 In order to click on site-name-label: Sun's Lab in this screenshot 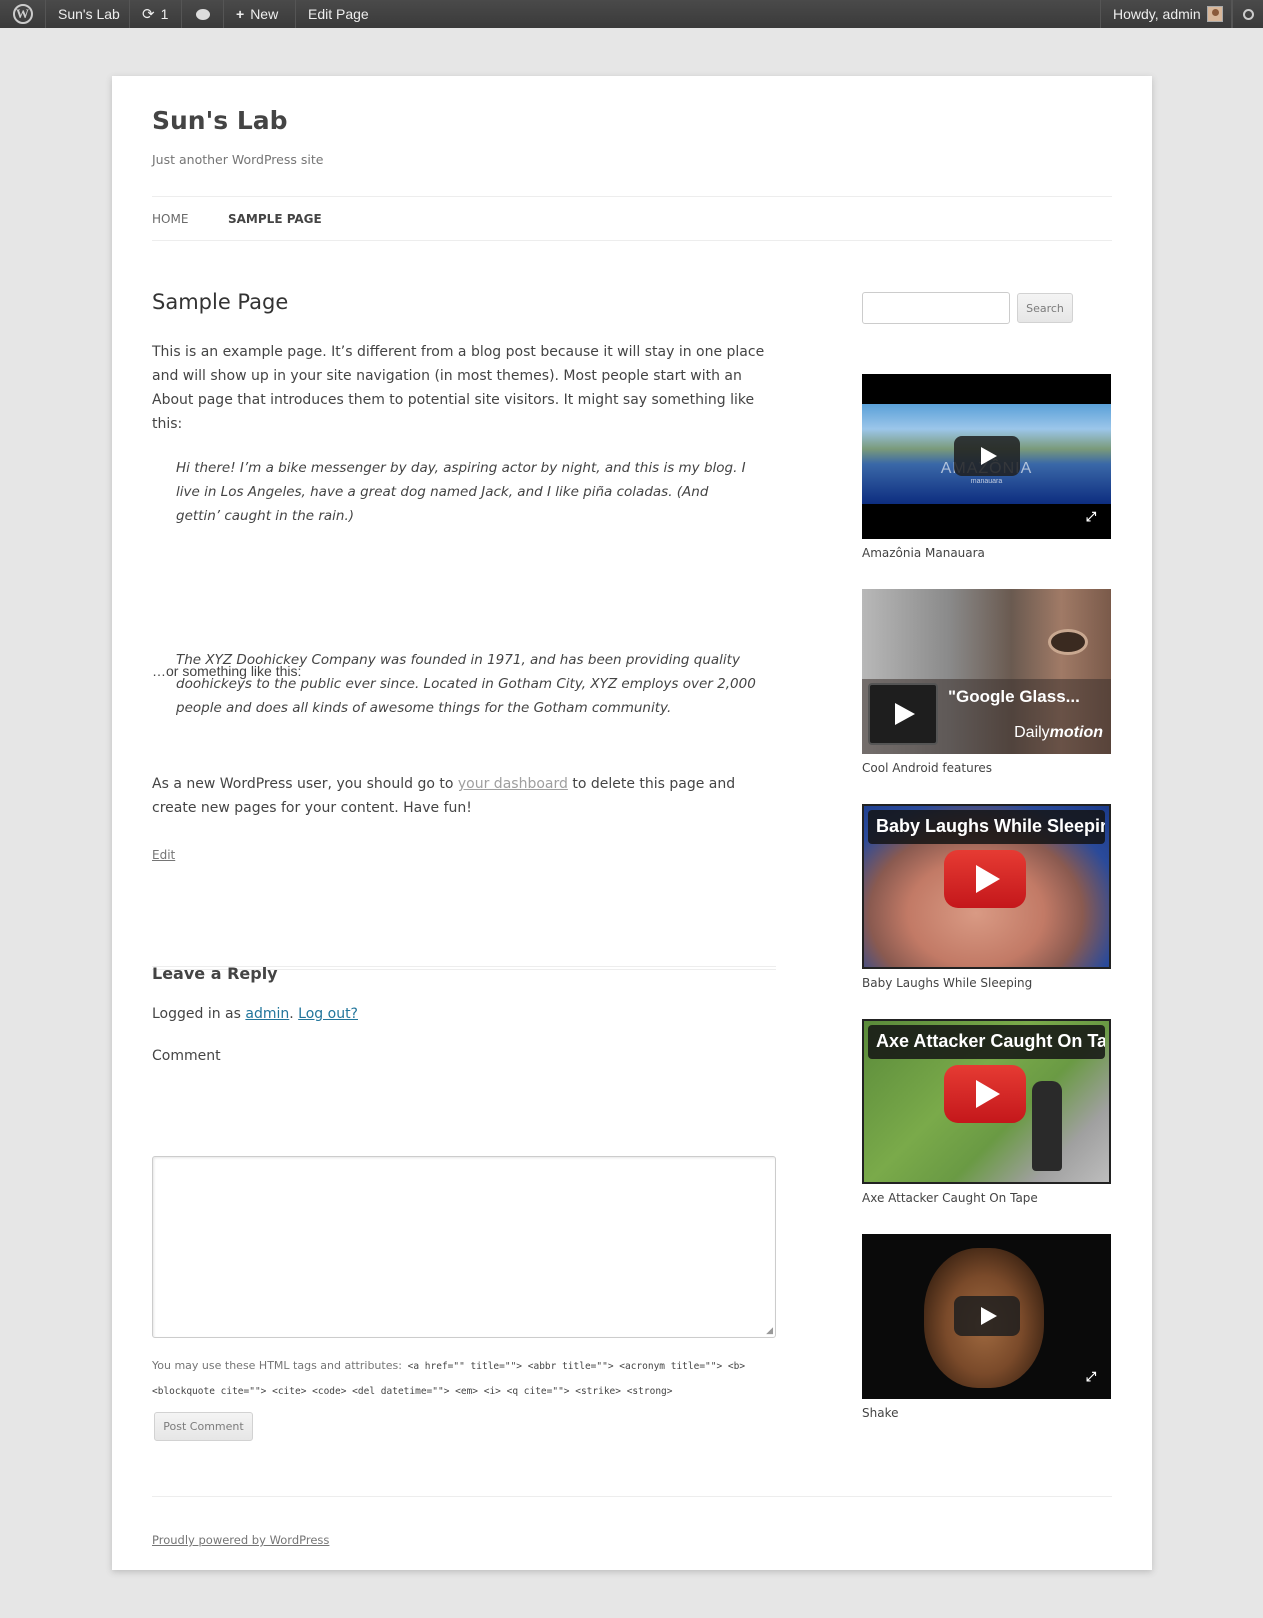, I will do `click(89, 14)`.